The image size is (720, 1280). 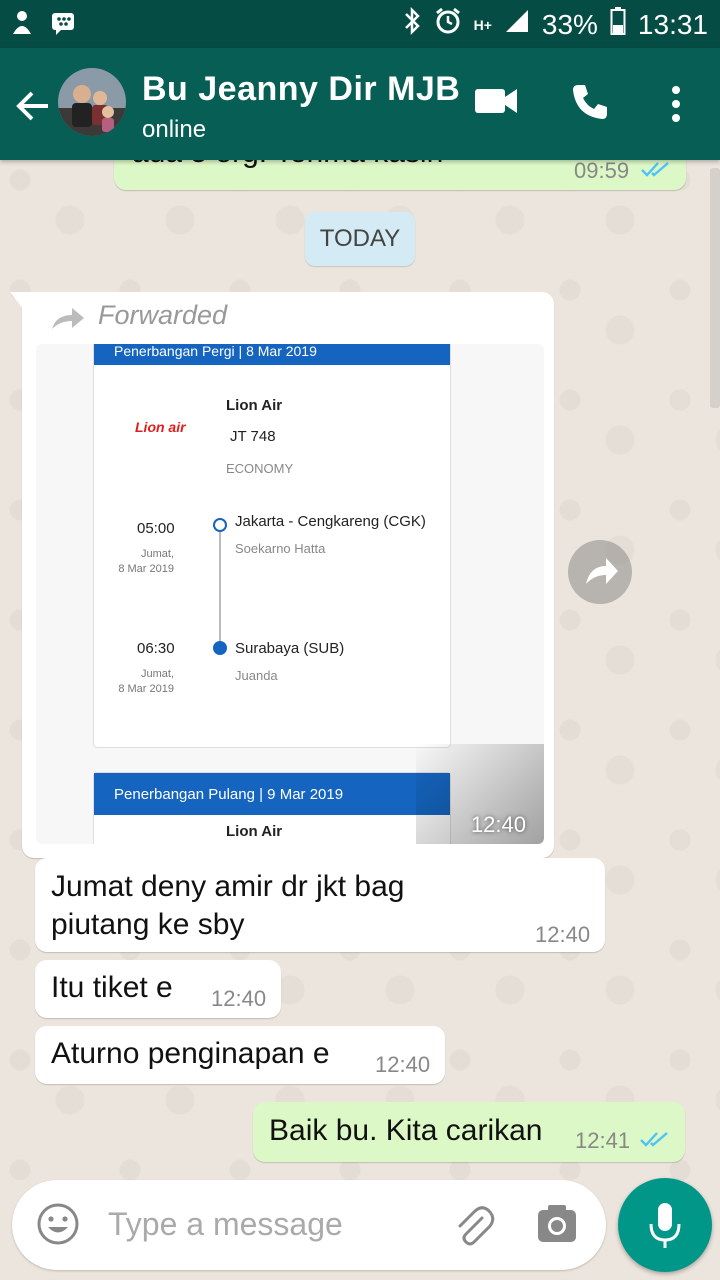 I want to click on clock: 13:31, so click(x=672, y=24).